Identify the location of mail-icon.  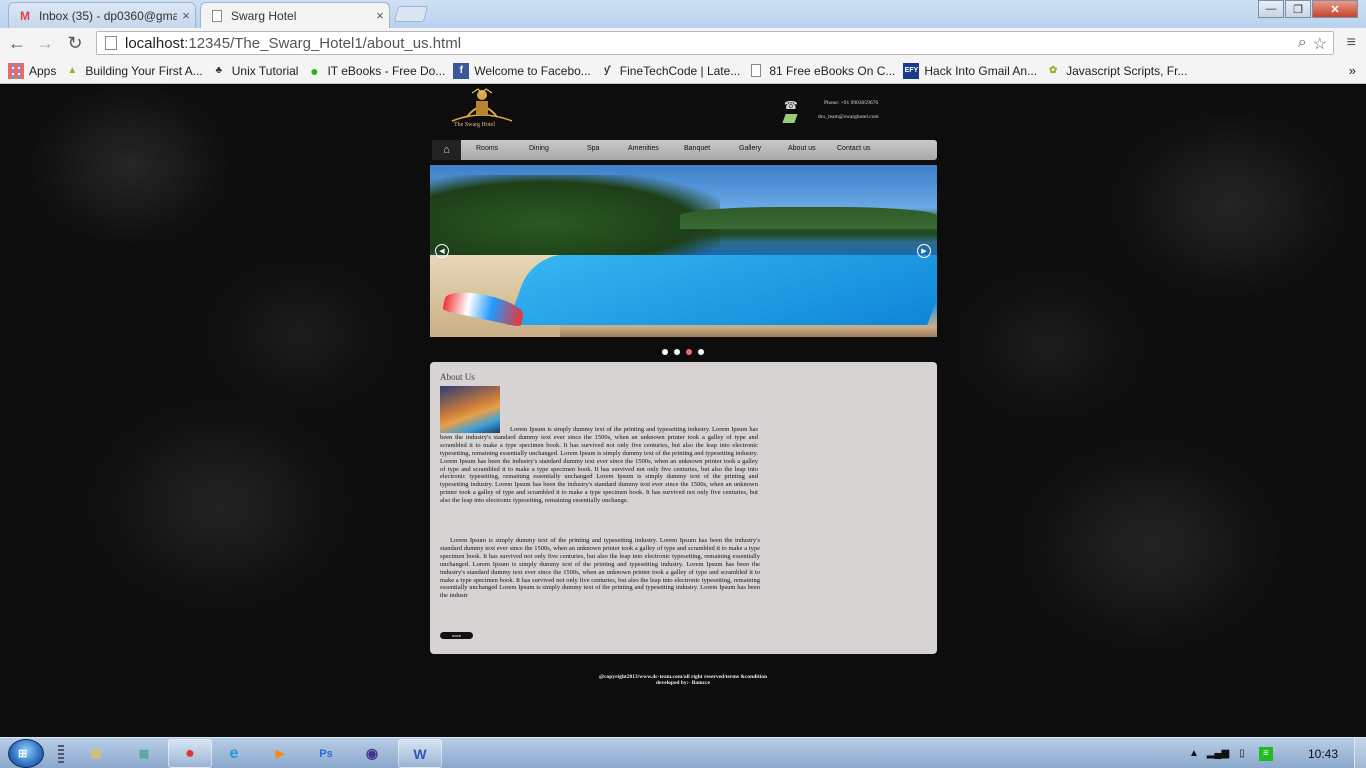
(790, 118).